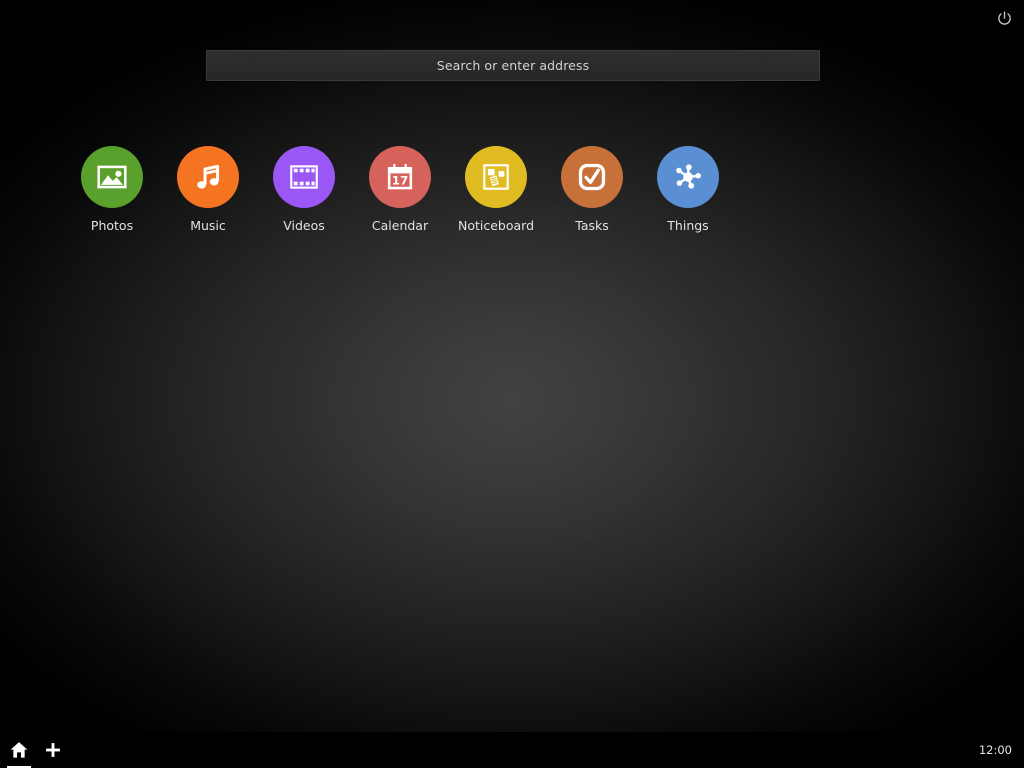 Image resolution: width=1024 pixels, height=768 pixels. What do you see at coordinates (112, 225) in the screenshot?
I see `app-label-photos: Photos` at bounding box center [112, 225].